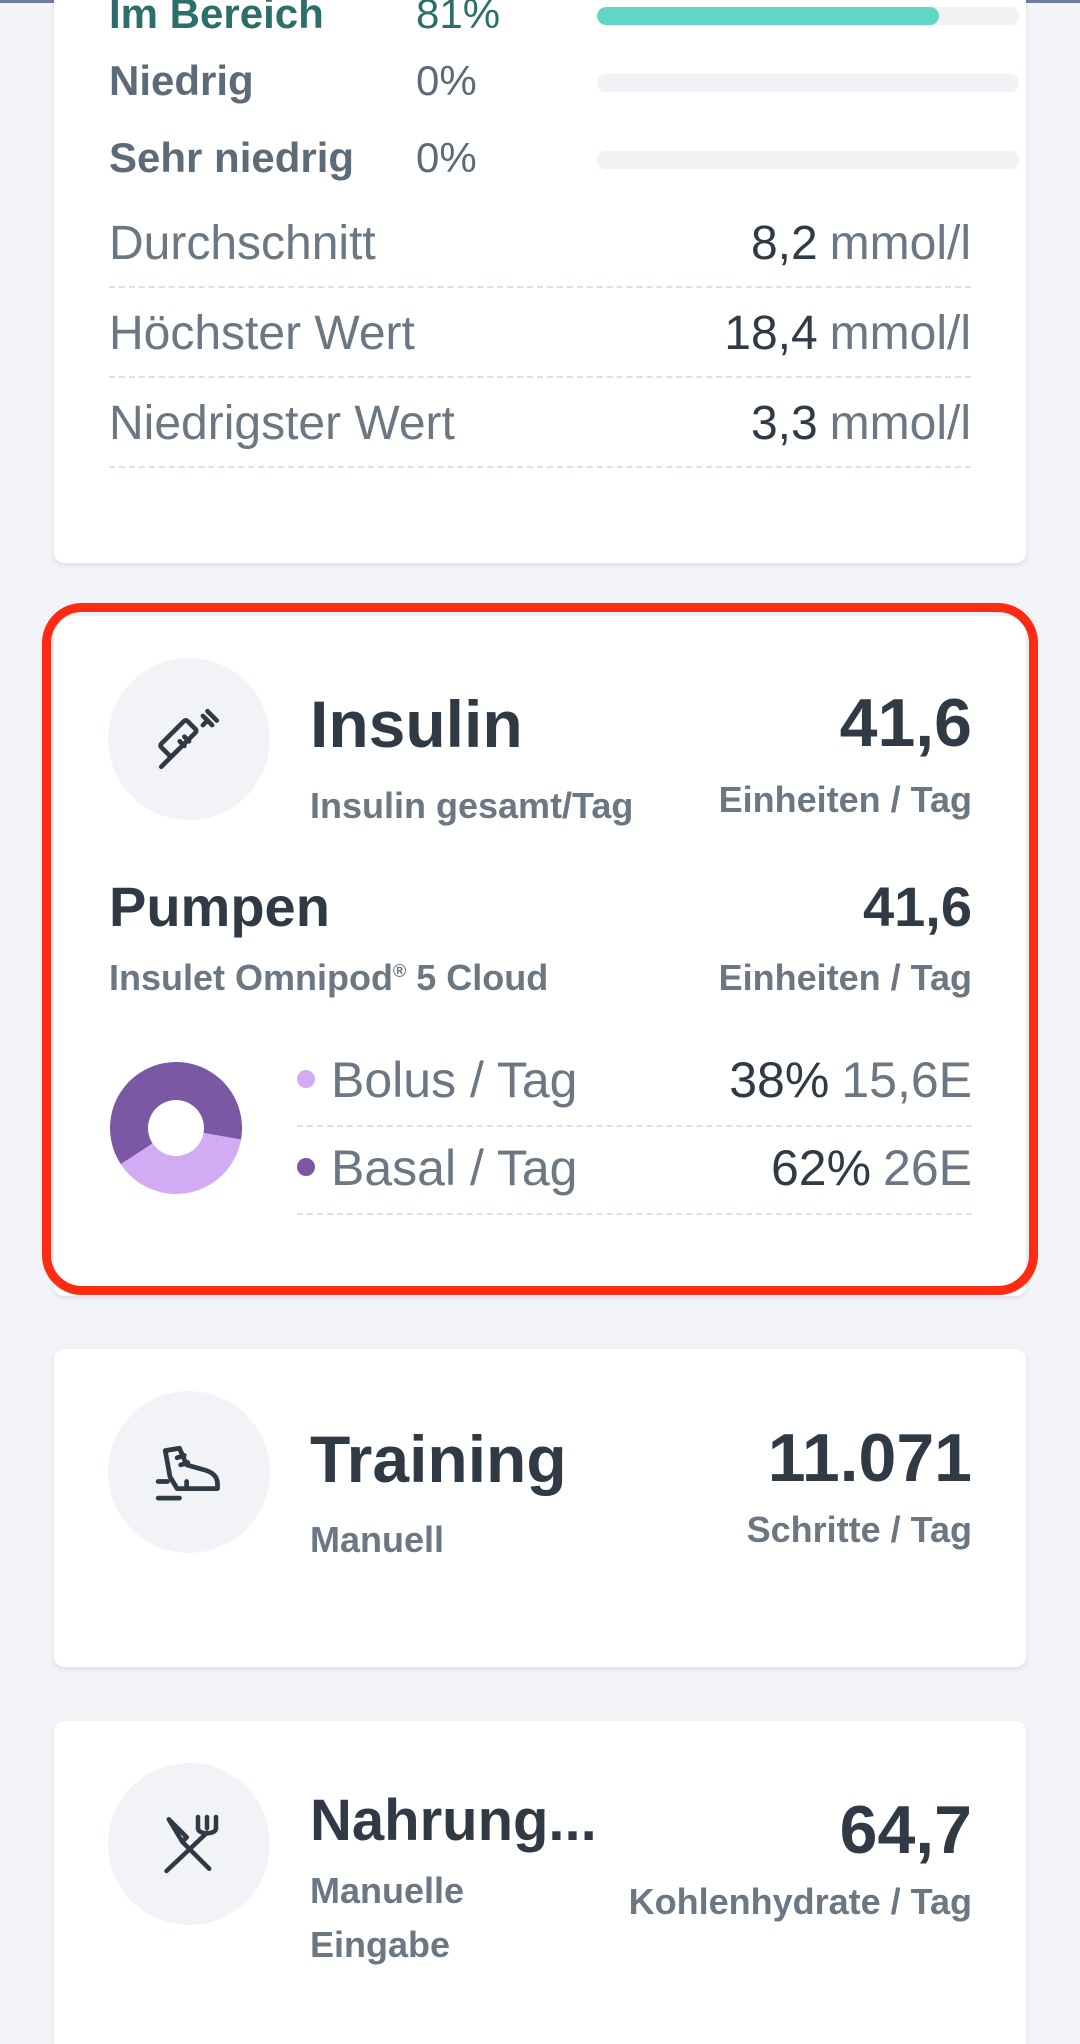 The width and height of the screenshot is (1080, 2044). What do you see at coordinates (564, 159) in the screenshot?
I see `range-row-very-low: Sehr niedrig 0%` at bounding box center [564, 159].